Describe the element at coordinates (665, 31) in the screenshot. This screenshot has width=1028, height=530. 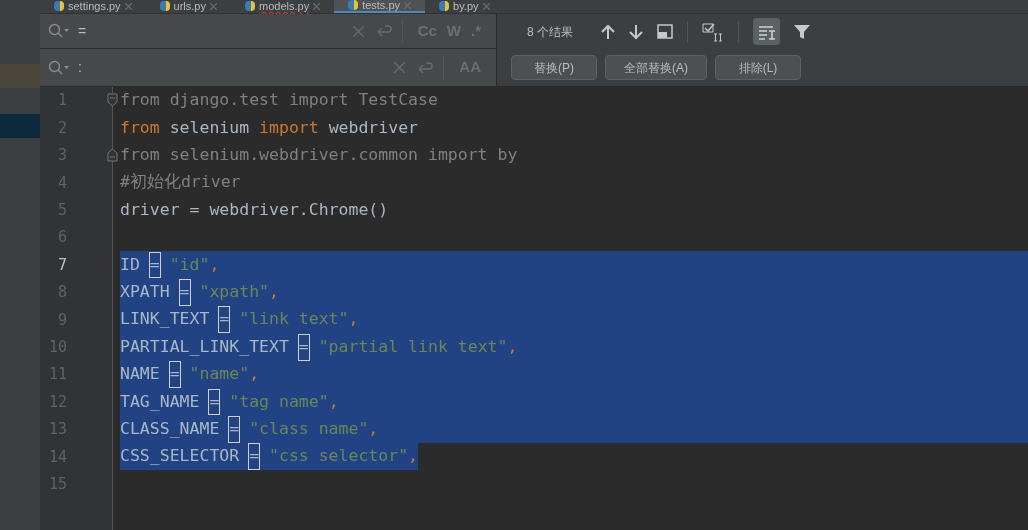
I see `window-icon` at that location.